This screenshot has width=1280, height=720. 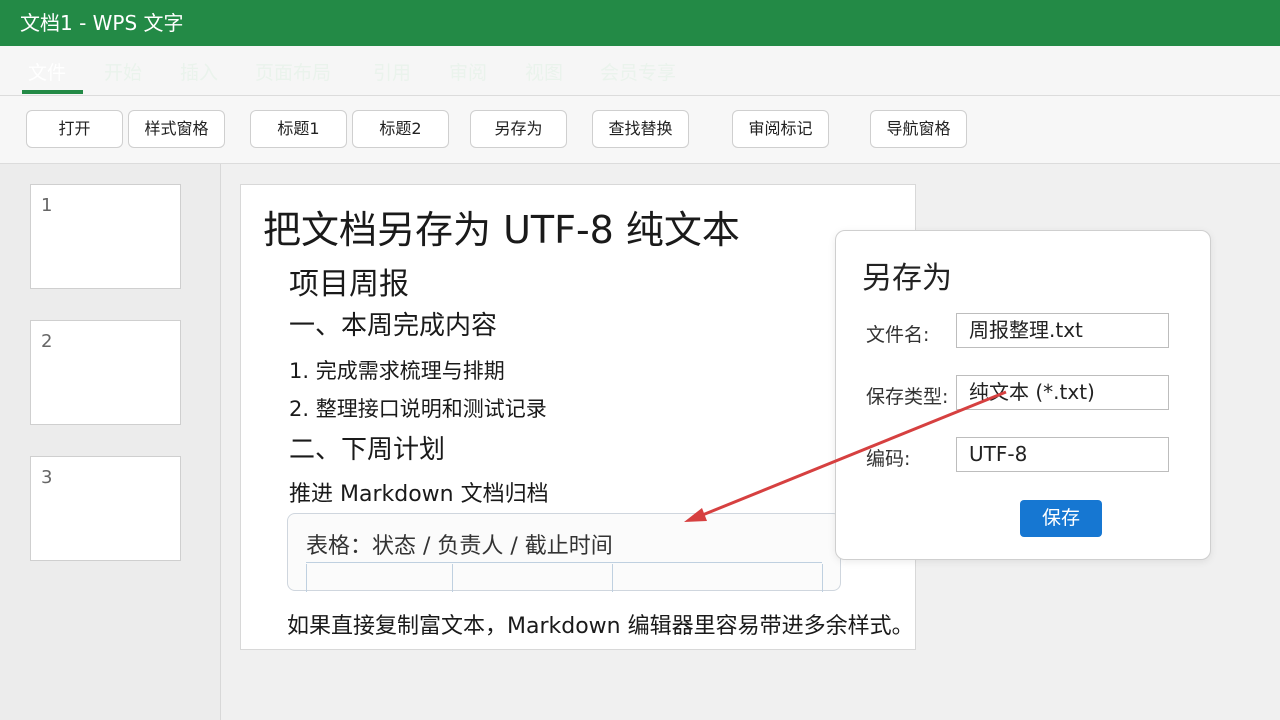 What do you see at coordinates (907, 397) in the screenshot?
I see `file-type-label: 保存类型:` at bounding box center [907, 397].